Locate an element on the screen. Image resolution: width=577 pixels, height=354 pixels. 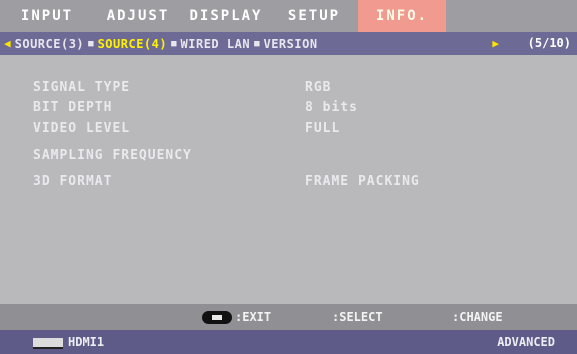
help-exit-label: :EXIT is located at coordinates (253, 317).